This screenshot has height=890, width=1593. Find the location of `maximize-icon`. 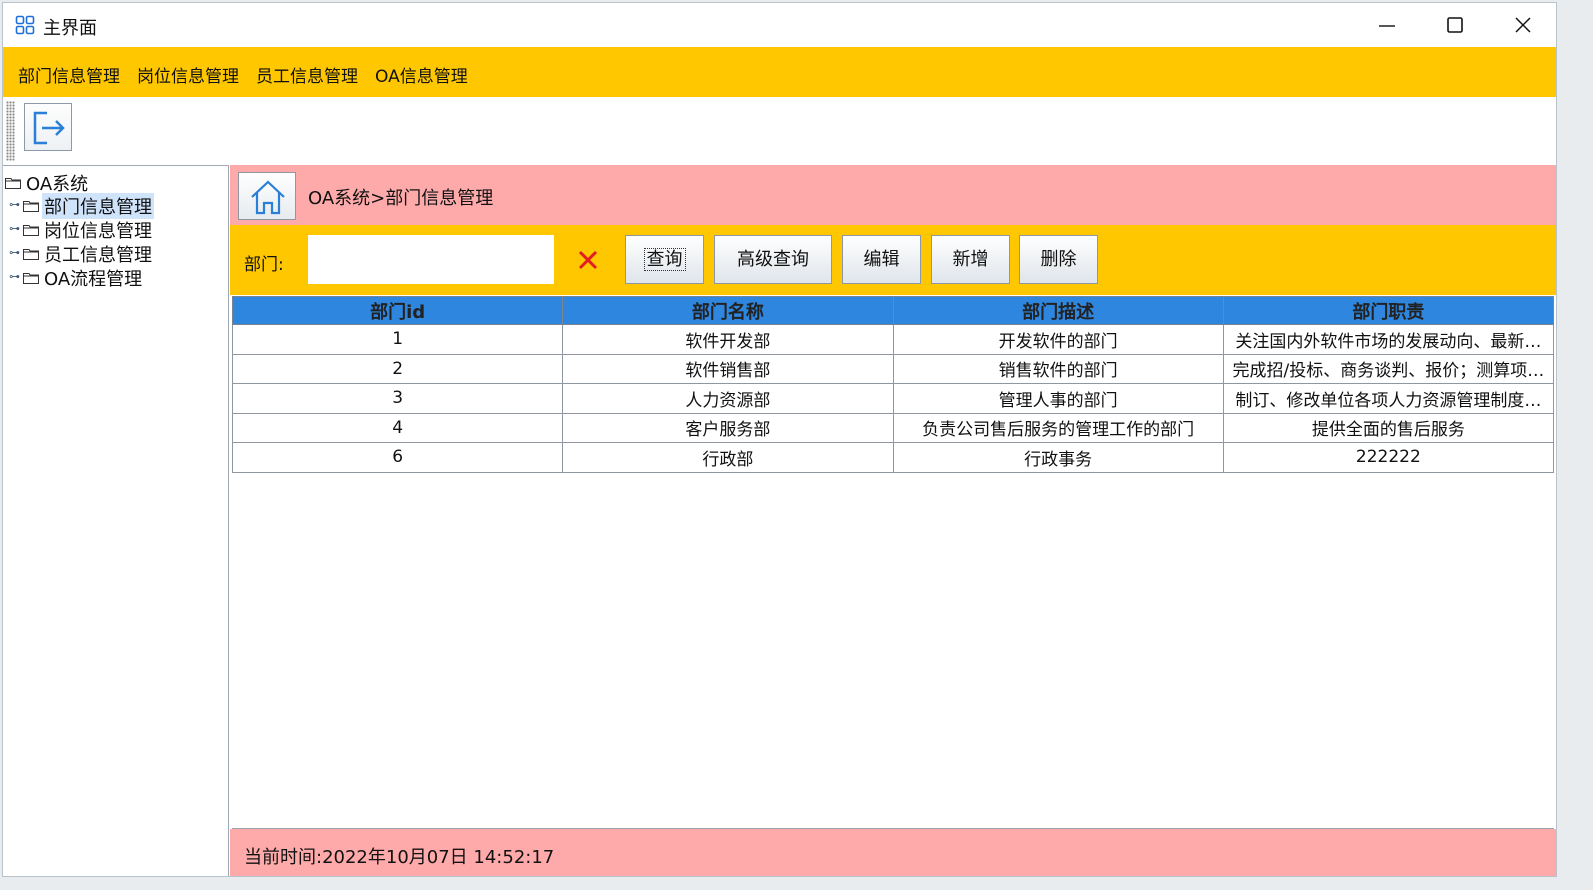

maximize-icon is located at coordinates (1455, 25).